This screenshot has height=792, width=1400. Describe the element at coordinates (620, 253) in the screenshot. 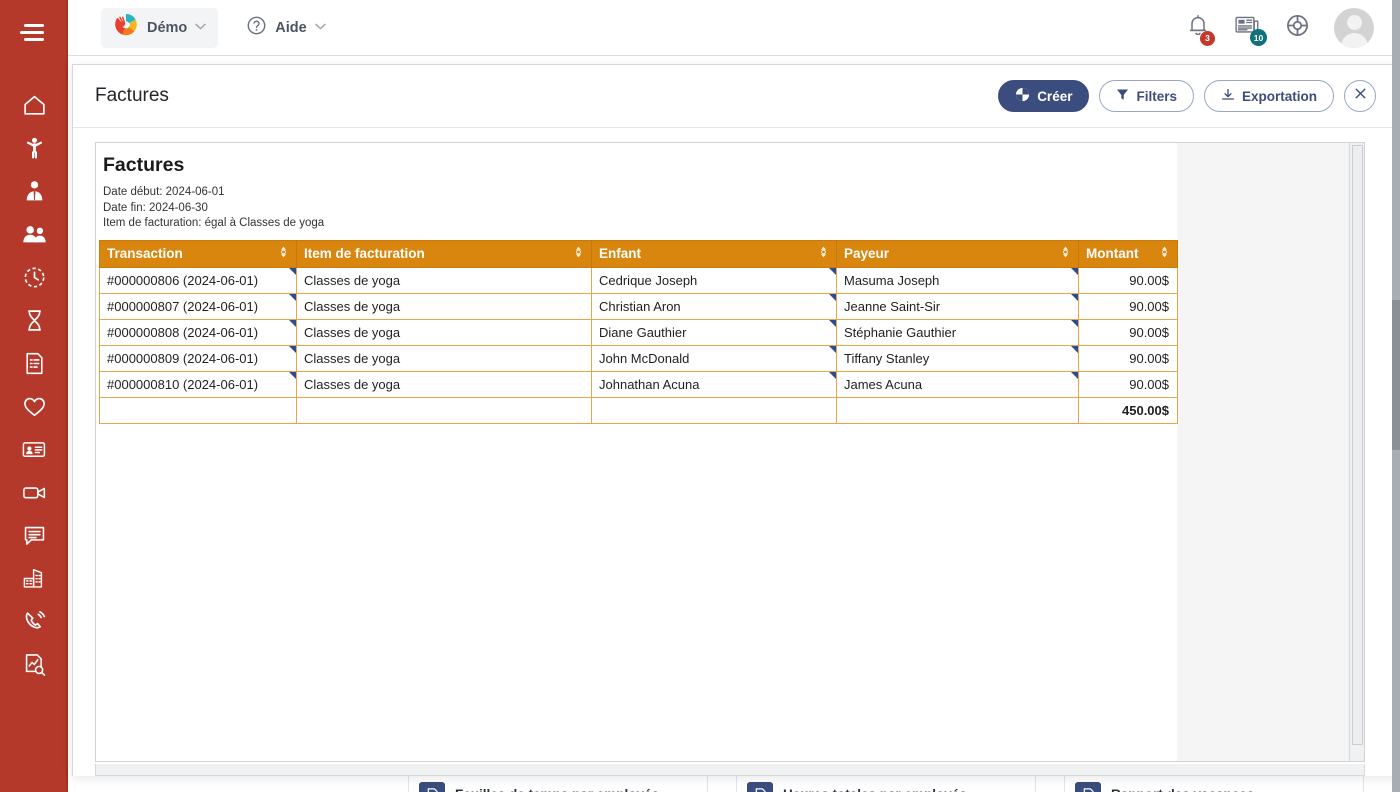

I see `column-label: Enfant` at that location.